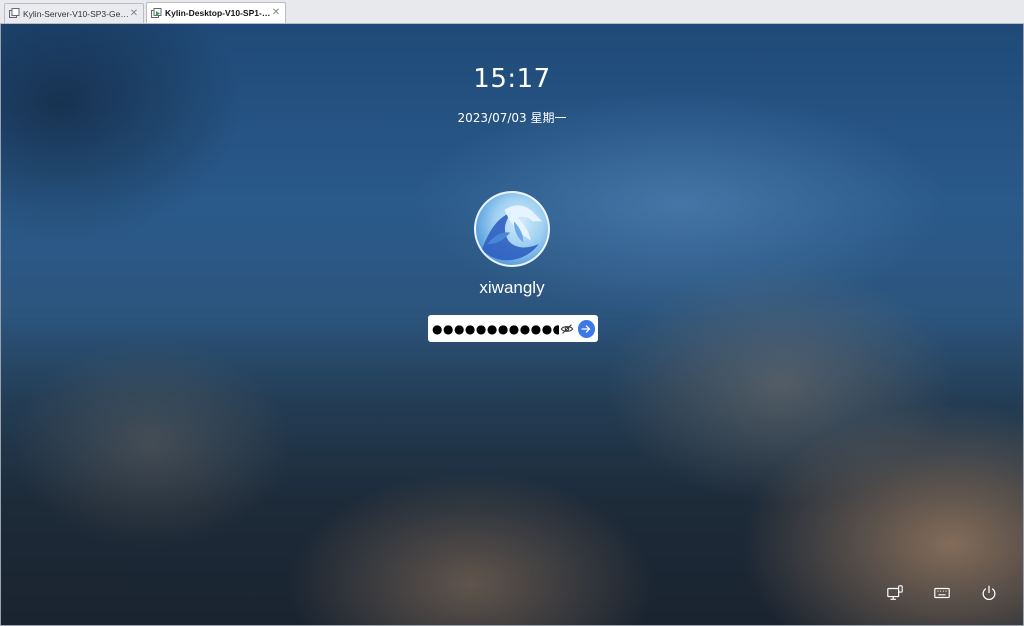  I want to click on tab-kylin-desktop: Kylin-Desktop-V10-SP1-H... ✕, so click(216, 12).